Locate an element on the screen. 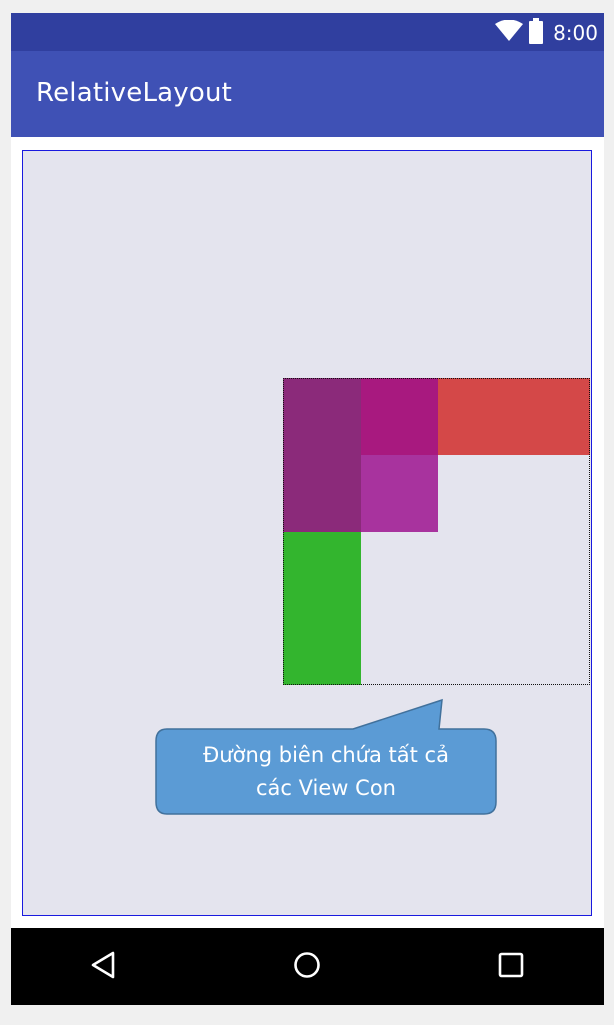  app-bar: RelativeLayout is located at coordinates (307, 94).